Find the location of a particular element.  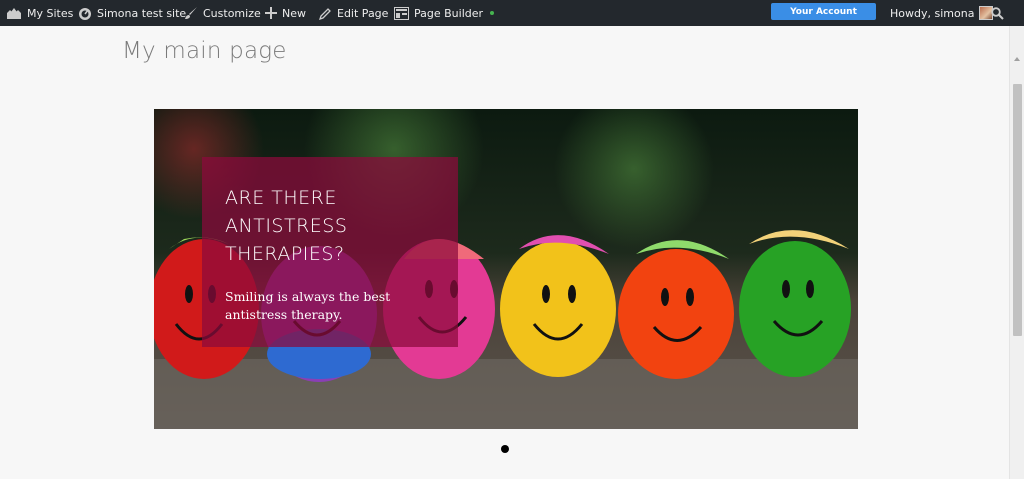

new-label: New is located at coordinates (294, 13).